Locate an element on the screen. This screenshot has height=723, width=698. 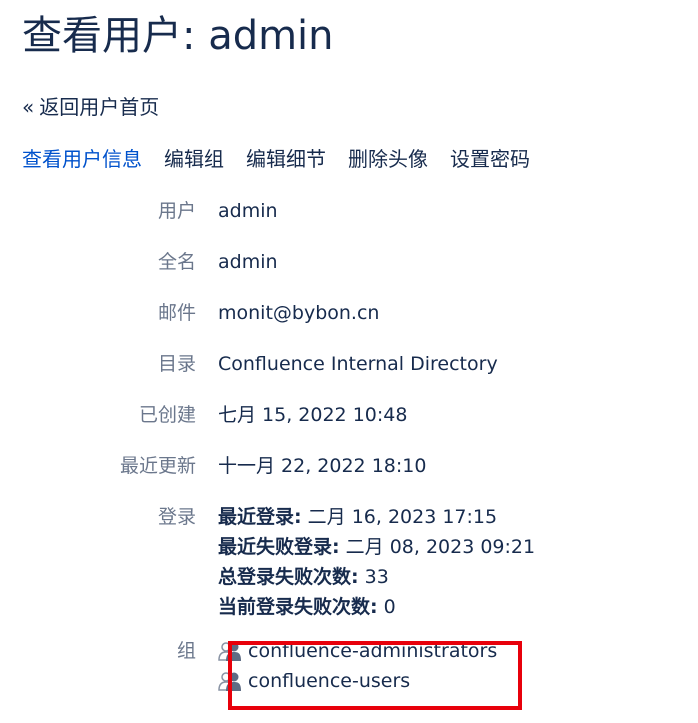
last-failed-login-value: 二月 08, 2023 09:21 is located at coordinates (437, 547).